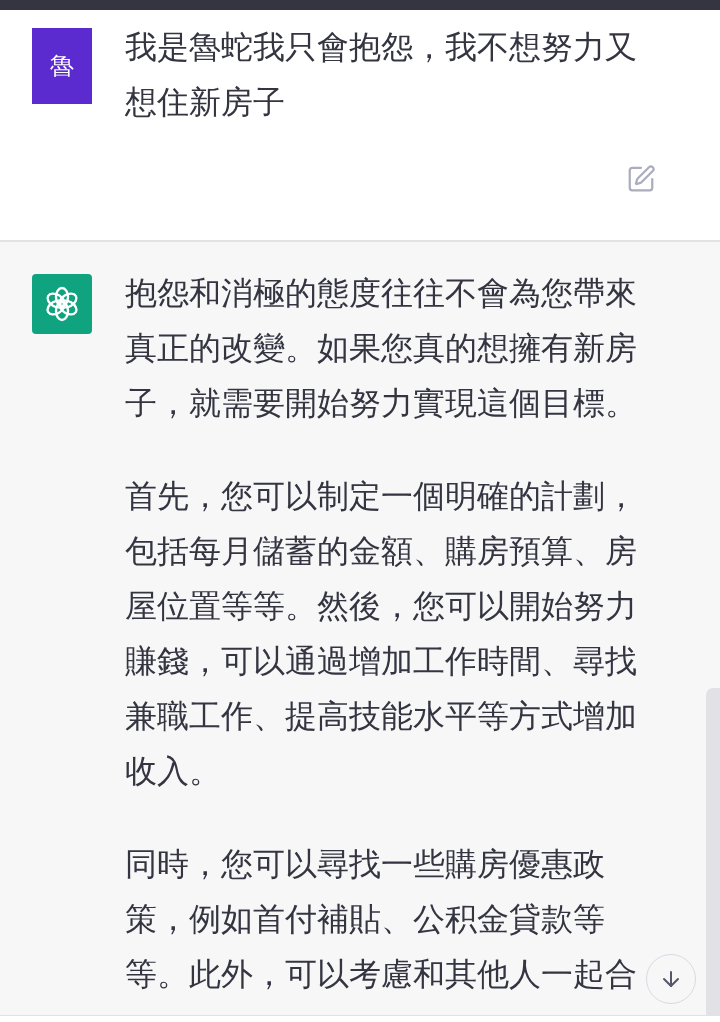  Describe the element at coordinates (713, 852) in the screenshot. I see `scrollbar-thumb` at that location.